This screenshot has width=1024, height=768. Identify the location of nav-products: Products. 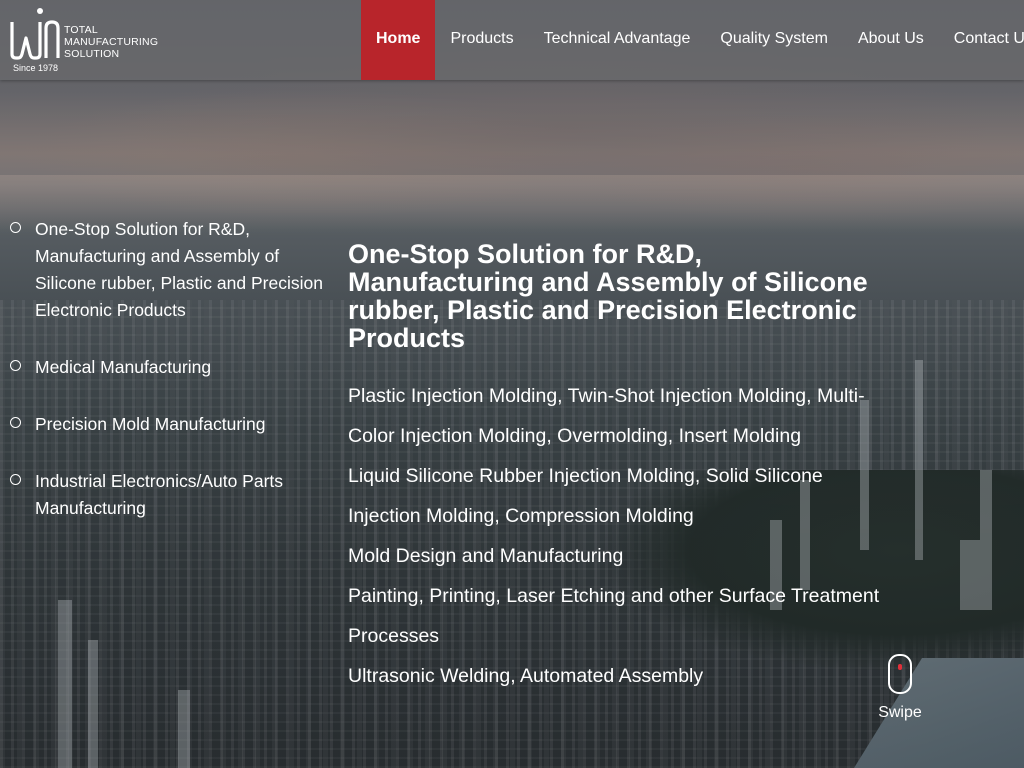
(481, 40).